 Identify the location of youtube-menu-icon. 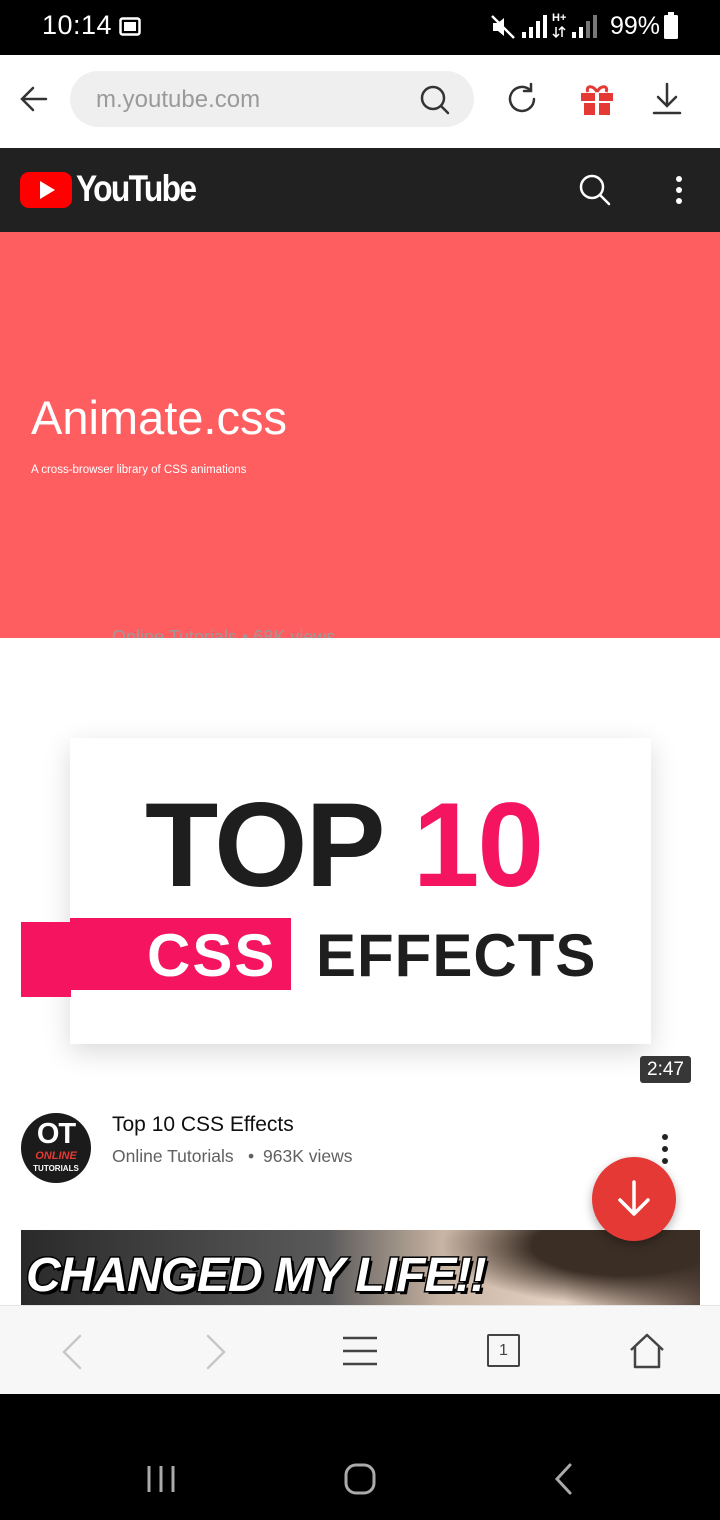
(679, 190).